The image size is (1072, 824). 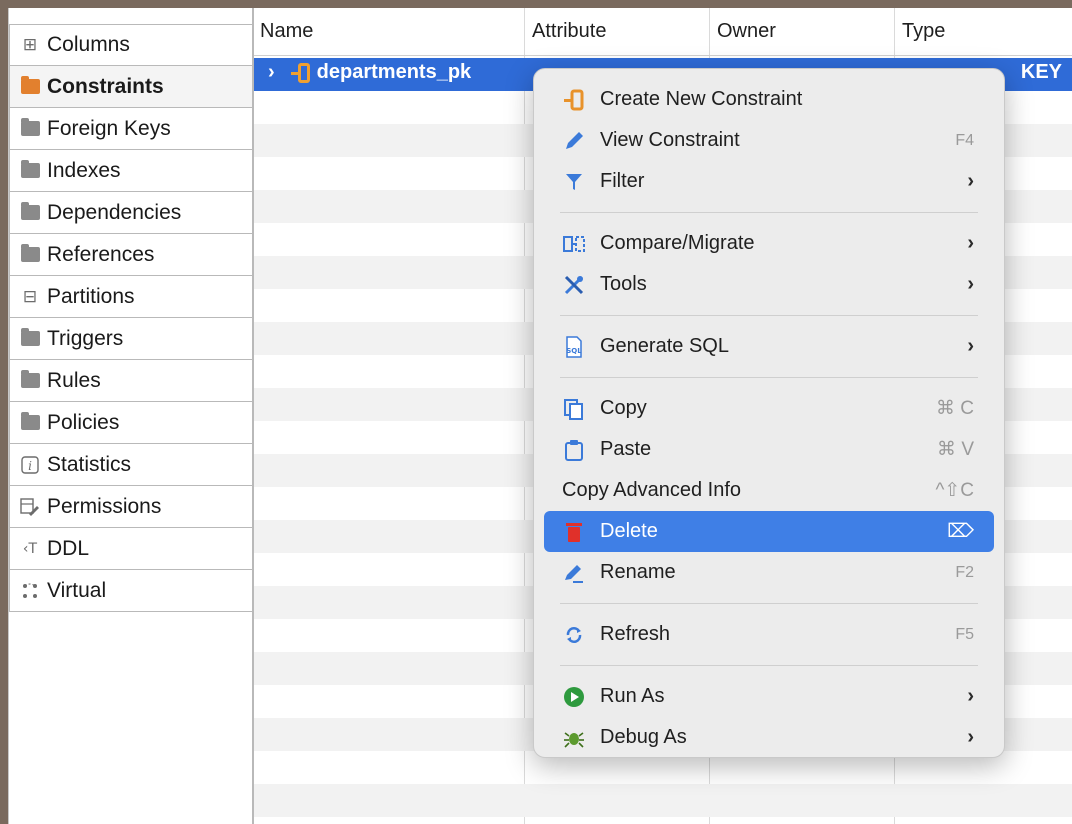 What do you see at coordinates (574, 182) in the screenshot?
I see `filter-icon` at bounding box center [574, 182].